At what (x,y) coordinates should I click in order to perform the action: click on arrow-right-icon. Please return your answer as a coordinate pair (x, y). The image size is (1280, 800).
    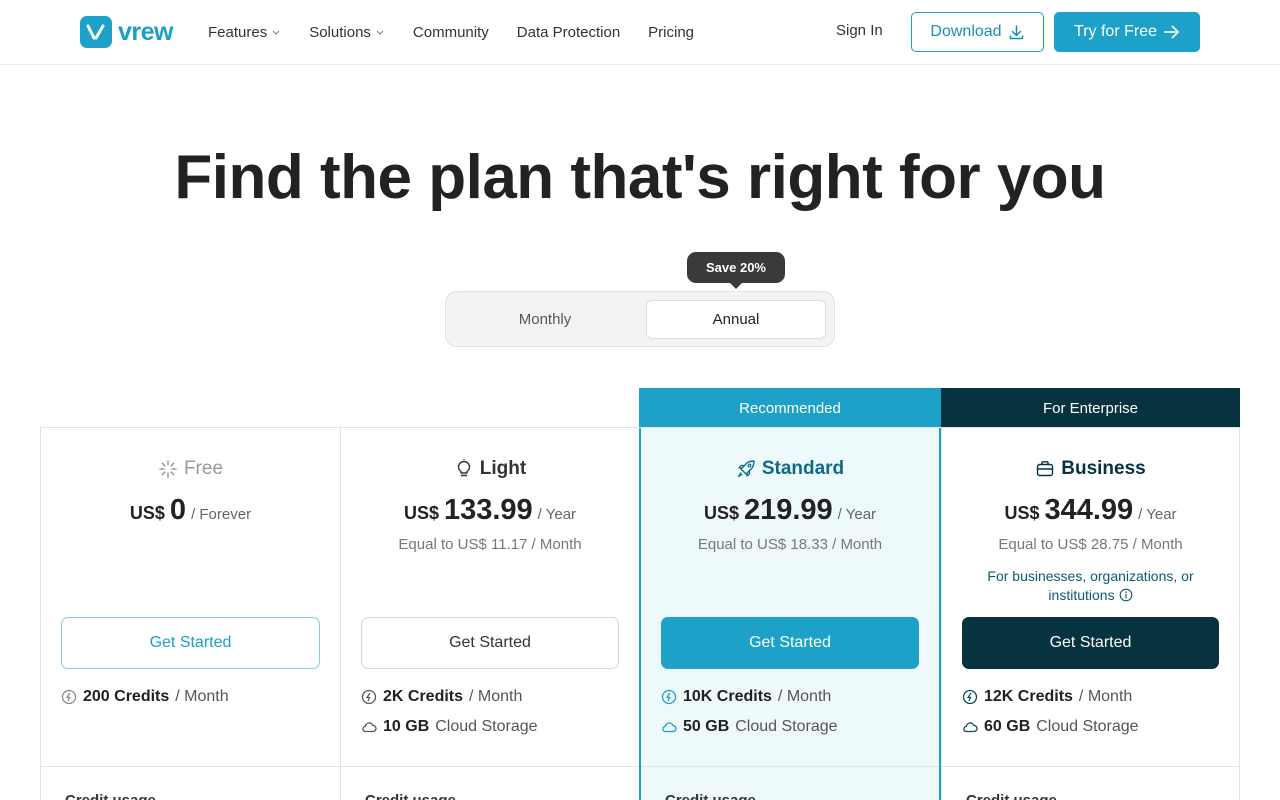
    Looking at the image, I should click on (1171, 32).